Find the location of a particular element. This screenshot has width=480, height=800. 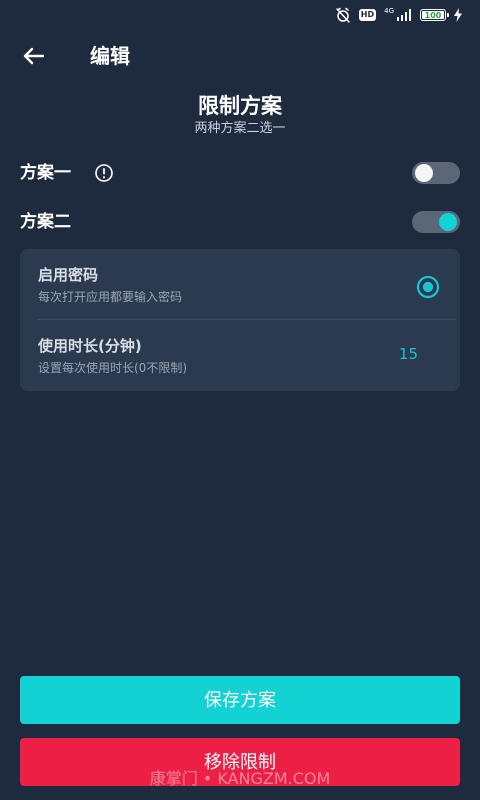

charging-bolt-icon is located at coordinates (458, 15).